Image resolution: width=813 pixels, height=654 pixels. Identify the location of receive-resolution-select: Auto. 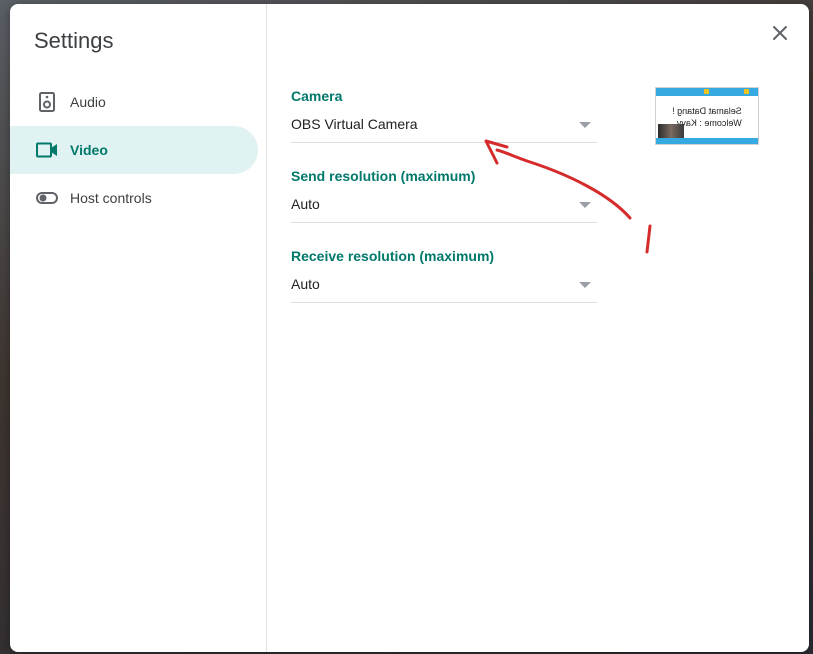
(444, 288).